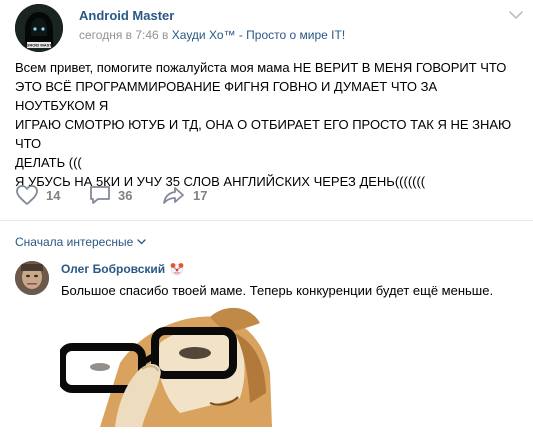 This screenshot has width=533, height=434. What do you see at coordinates (258, 35) in the screenshot?
I see `community-link: Хауди Хо™ - Просто о мире IT!` at bounding box center [258, 35].